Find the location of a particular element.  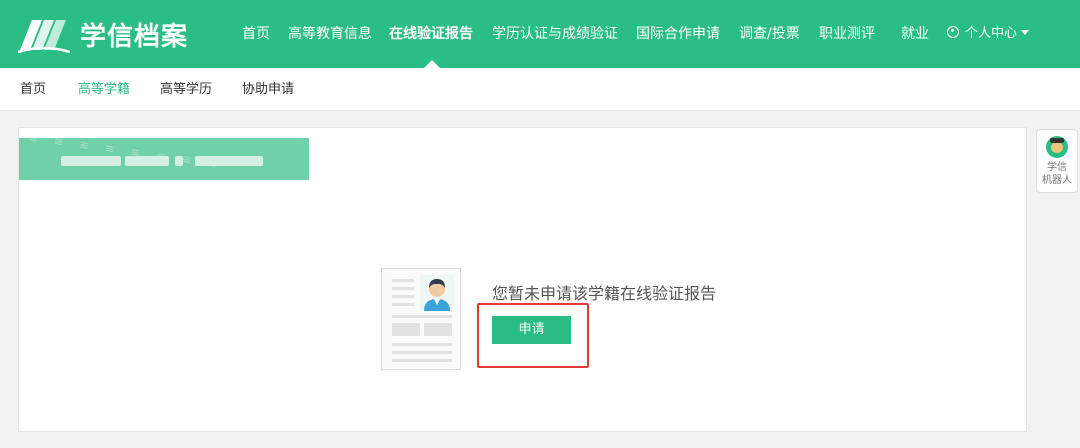

chatbot-button: 学信 机器人 is located at coordinates (1057, 161).